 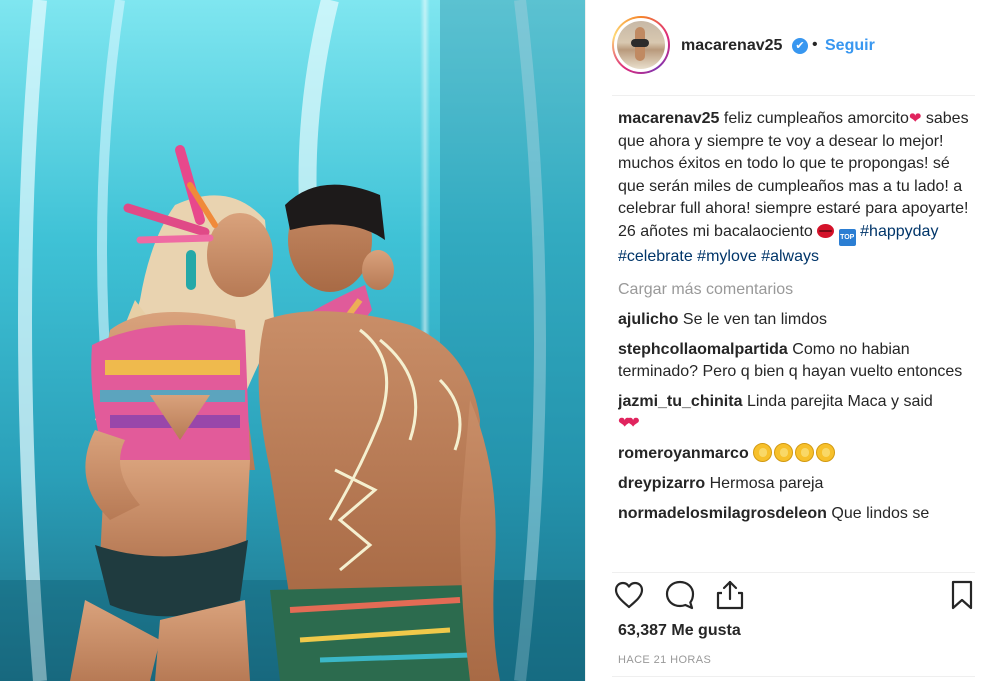 I want to click on bookmark-icon, so click(x=962, y=595).